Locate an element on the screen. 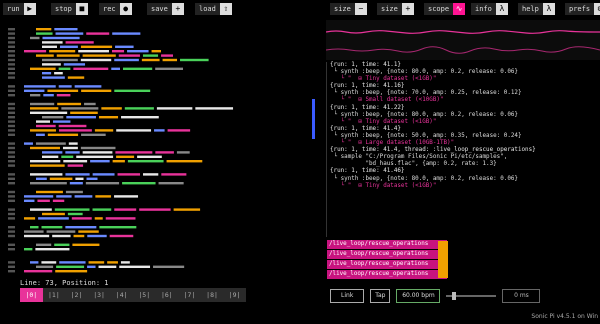 The width and height of the screenshot is (600, 324). toolbar-group-r4: help λ is located at coordinates (536, 9).